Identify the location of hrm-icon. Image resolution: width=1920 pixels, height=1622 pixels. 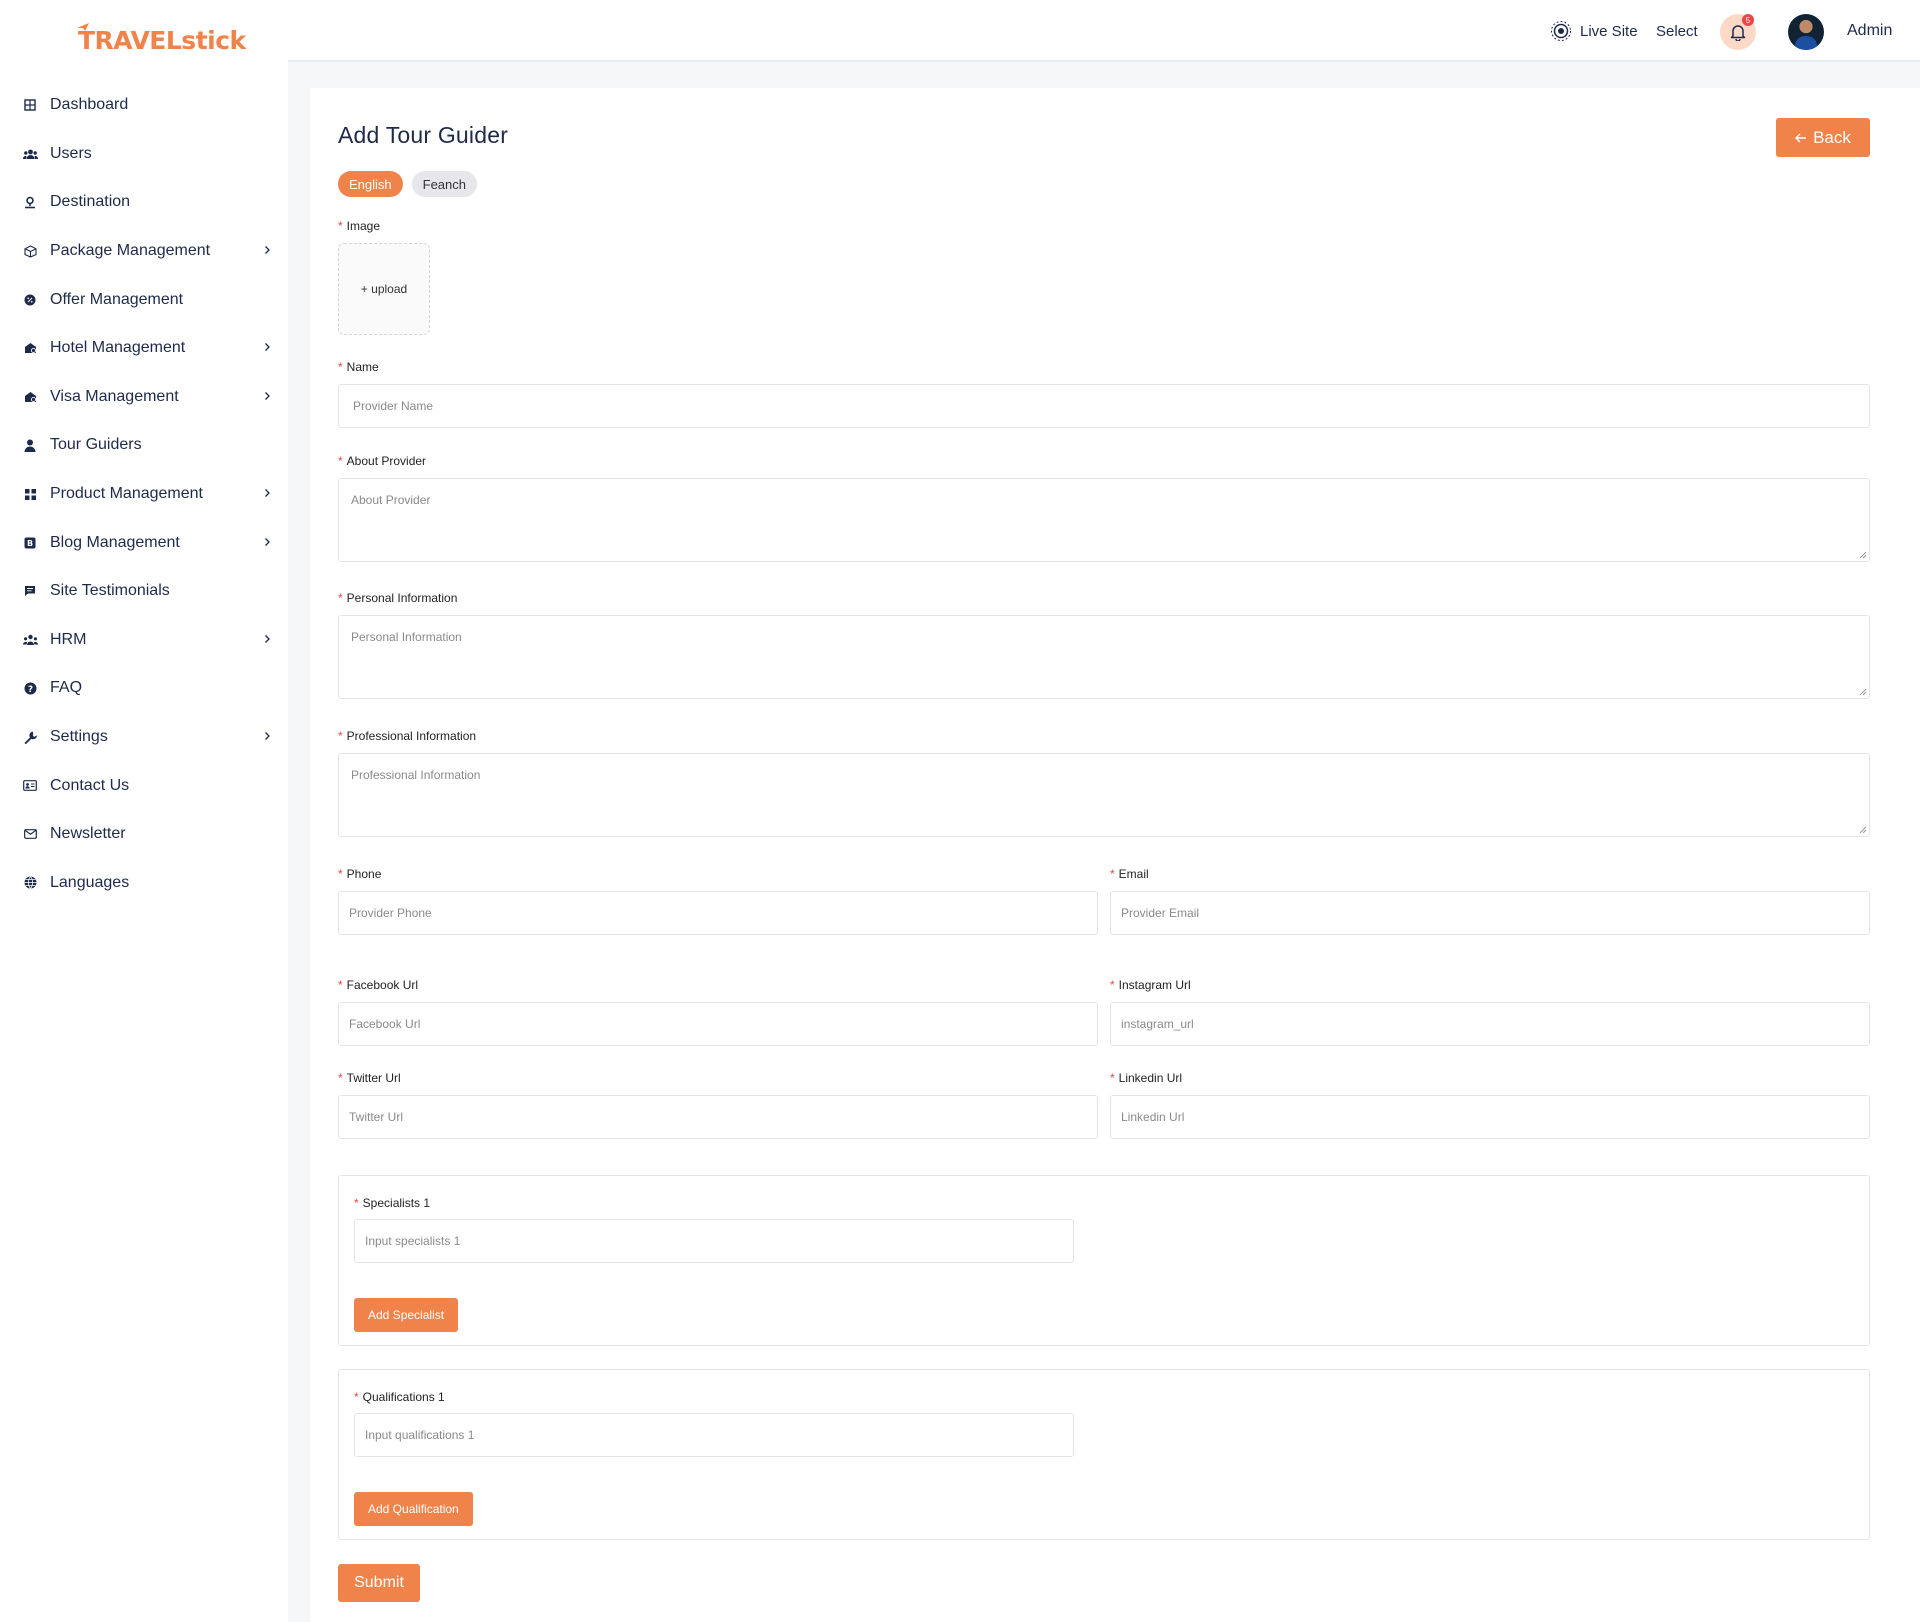
(30, 640).